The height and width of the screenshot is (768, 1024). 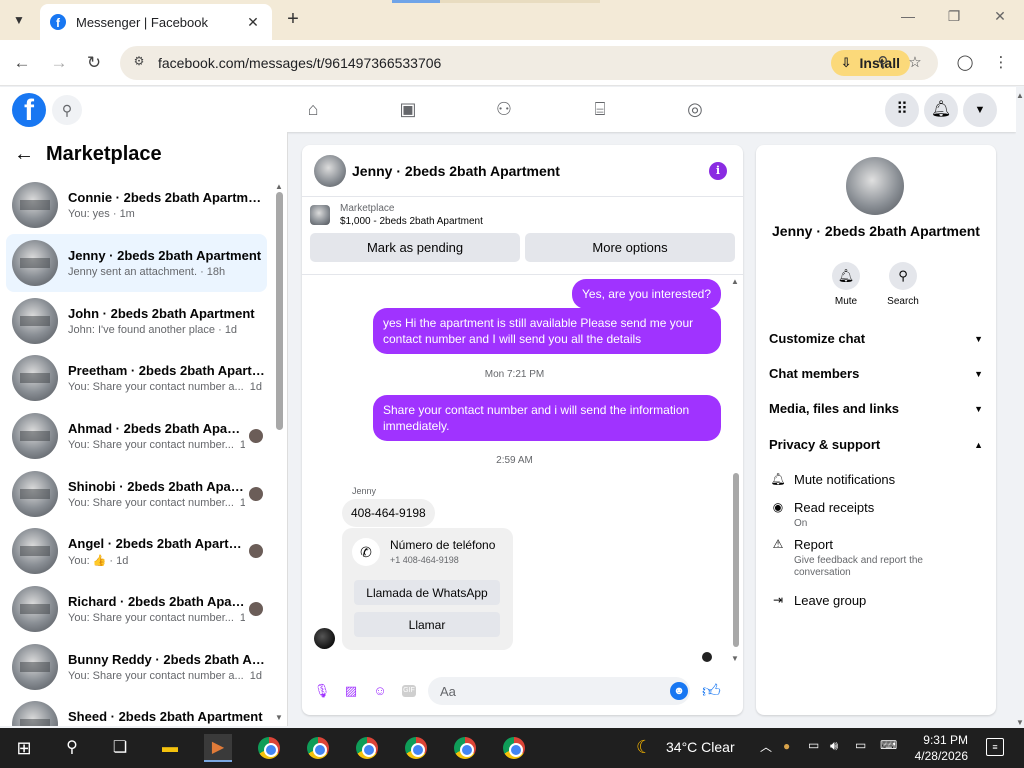 What do you see at coordinates (22, 63) in the screenshot?
I see `back-icon: ←` at bounding box center [22, 63].